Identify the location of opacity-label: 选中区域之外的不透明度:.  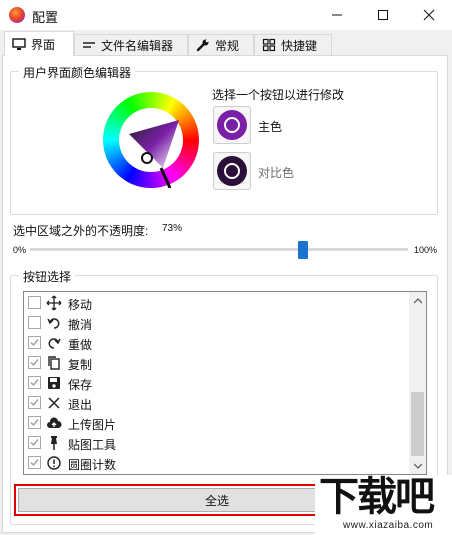
(81, 231).